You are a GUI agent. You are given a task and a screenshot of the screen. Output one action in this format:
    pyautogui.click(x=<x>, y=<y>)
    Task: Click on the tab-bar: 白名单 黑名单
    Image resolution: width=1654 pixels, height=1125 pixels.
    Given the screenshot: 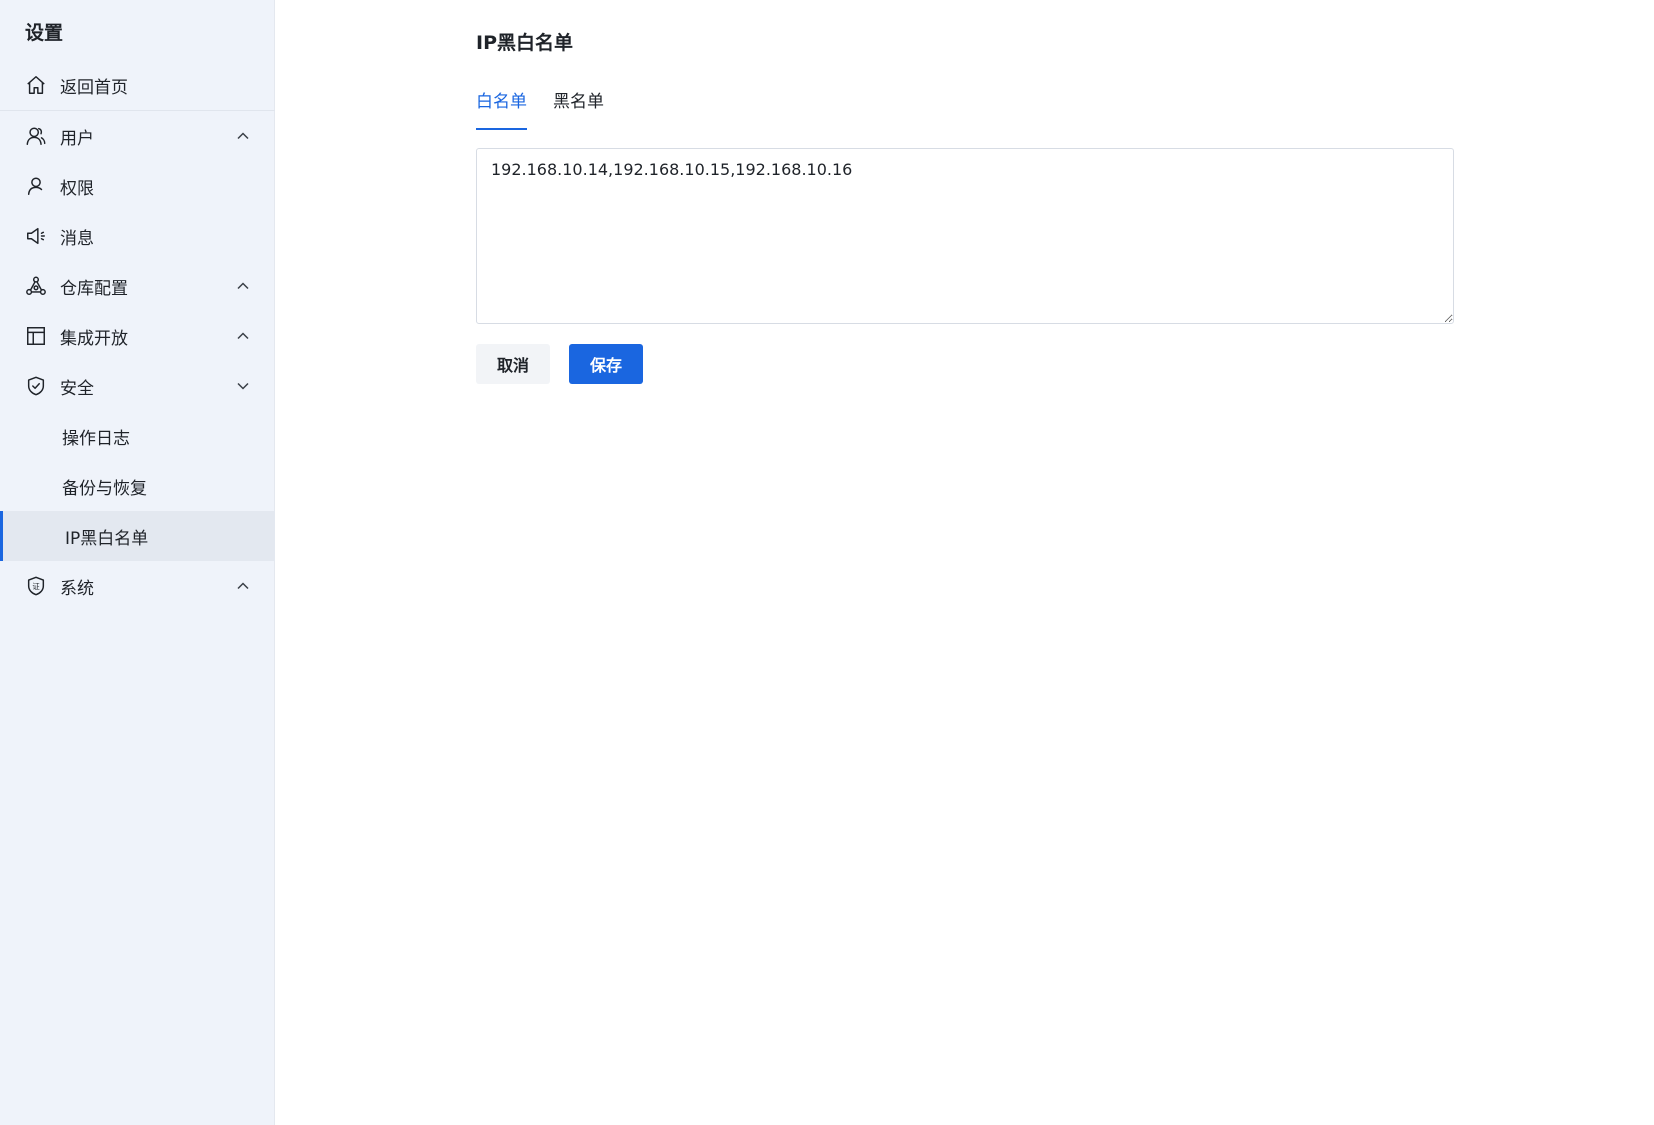 What is the action you would take?
    pyautogui.click(x=553, y=109)
    